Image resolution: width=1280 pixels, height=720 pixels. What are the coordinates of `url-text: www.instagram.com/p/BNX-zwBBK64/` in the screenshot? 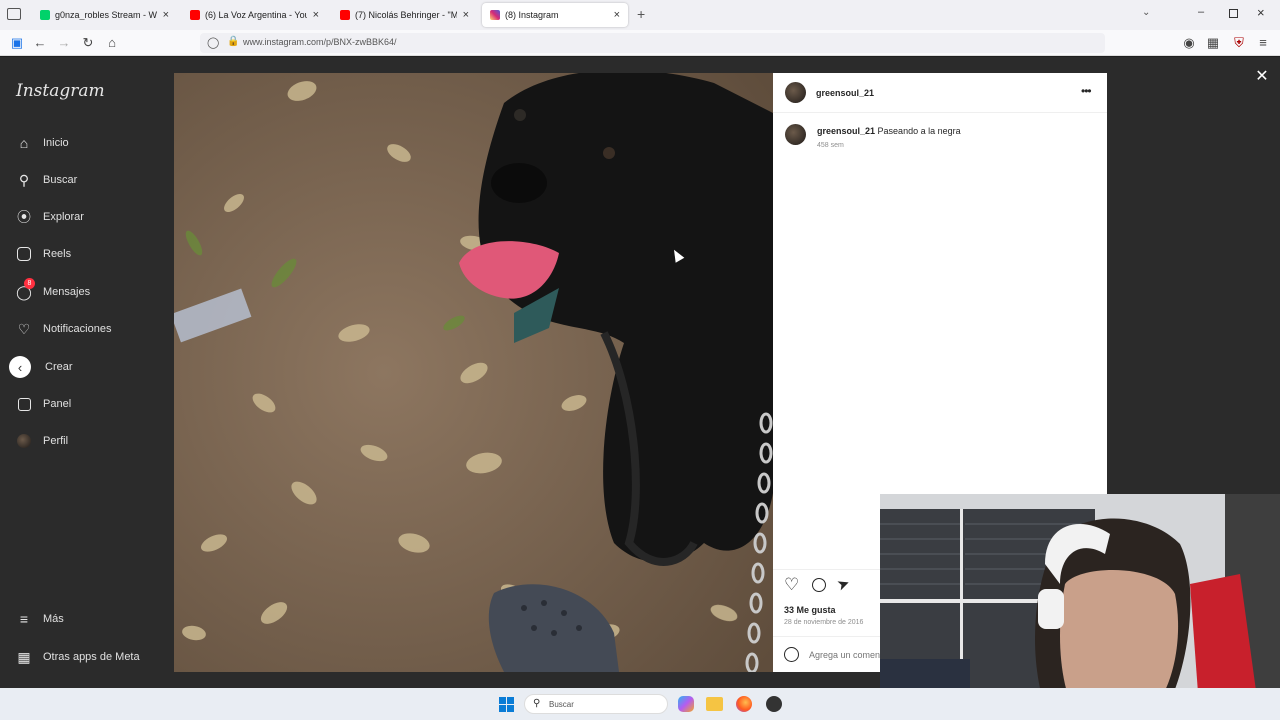 It's located at (320, 42).